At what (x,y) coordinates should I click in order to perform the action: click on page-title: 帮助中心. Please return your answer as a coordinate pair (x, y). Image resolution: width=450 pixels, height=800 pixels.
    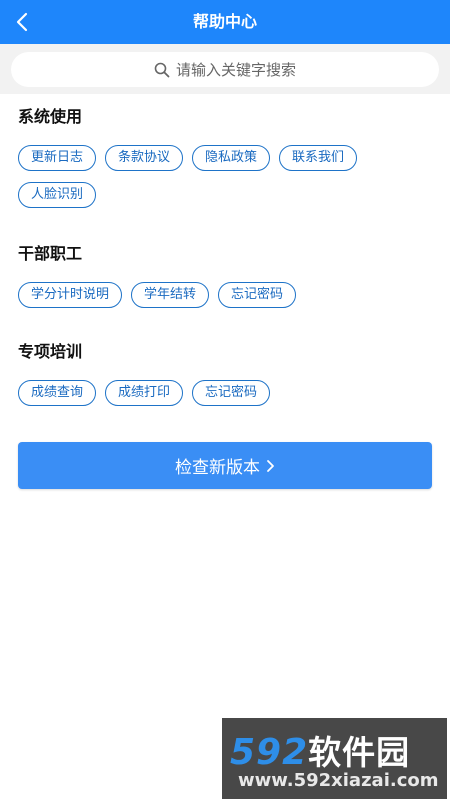
    Looking at the image, I should click on (224, 21).